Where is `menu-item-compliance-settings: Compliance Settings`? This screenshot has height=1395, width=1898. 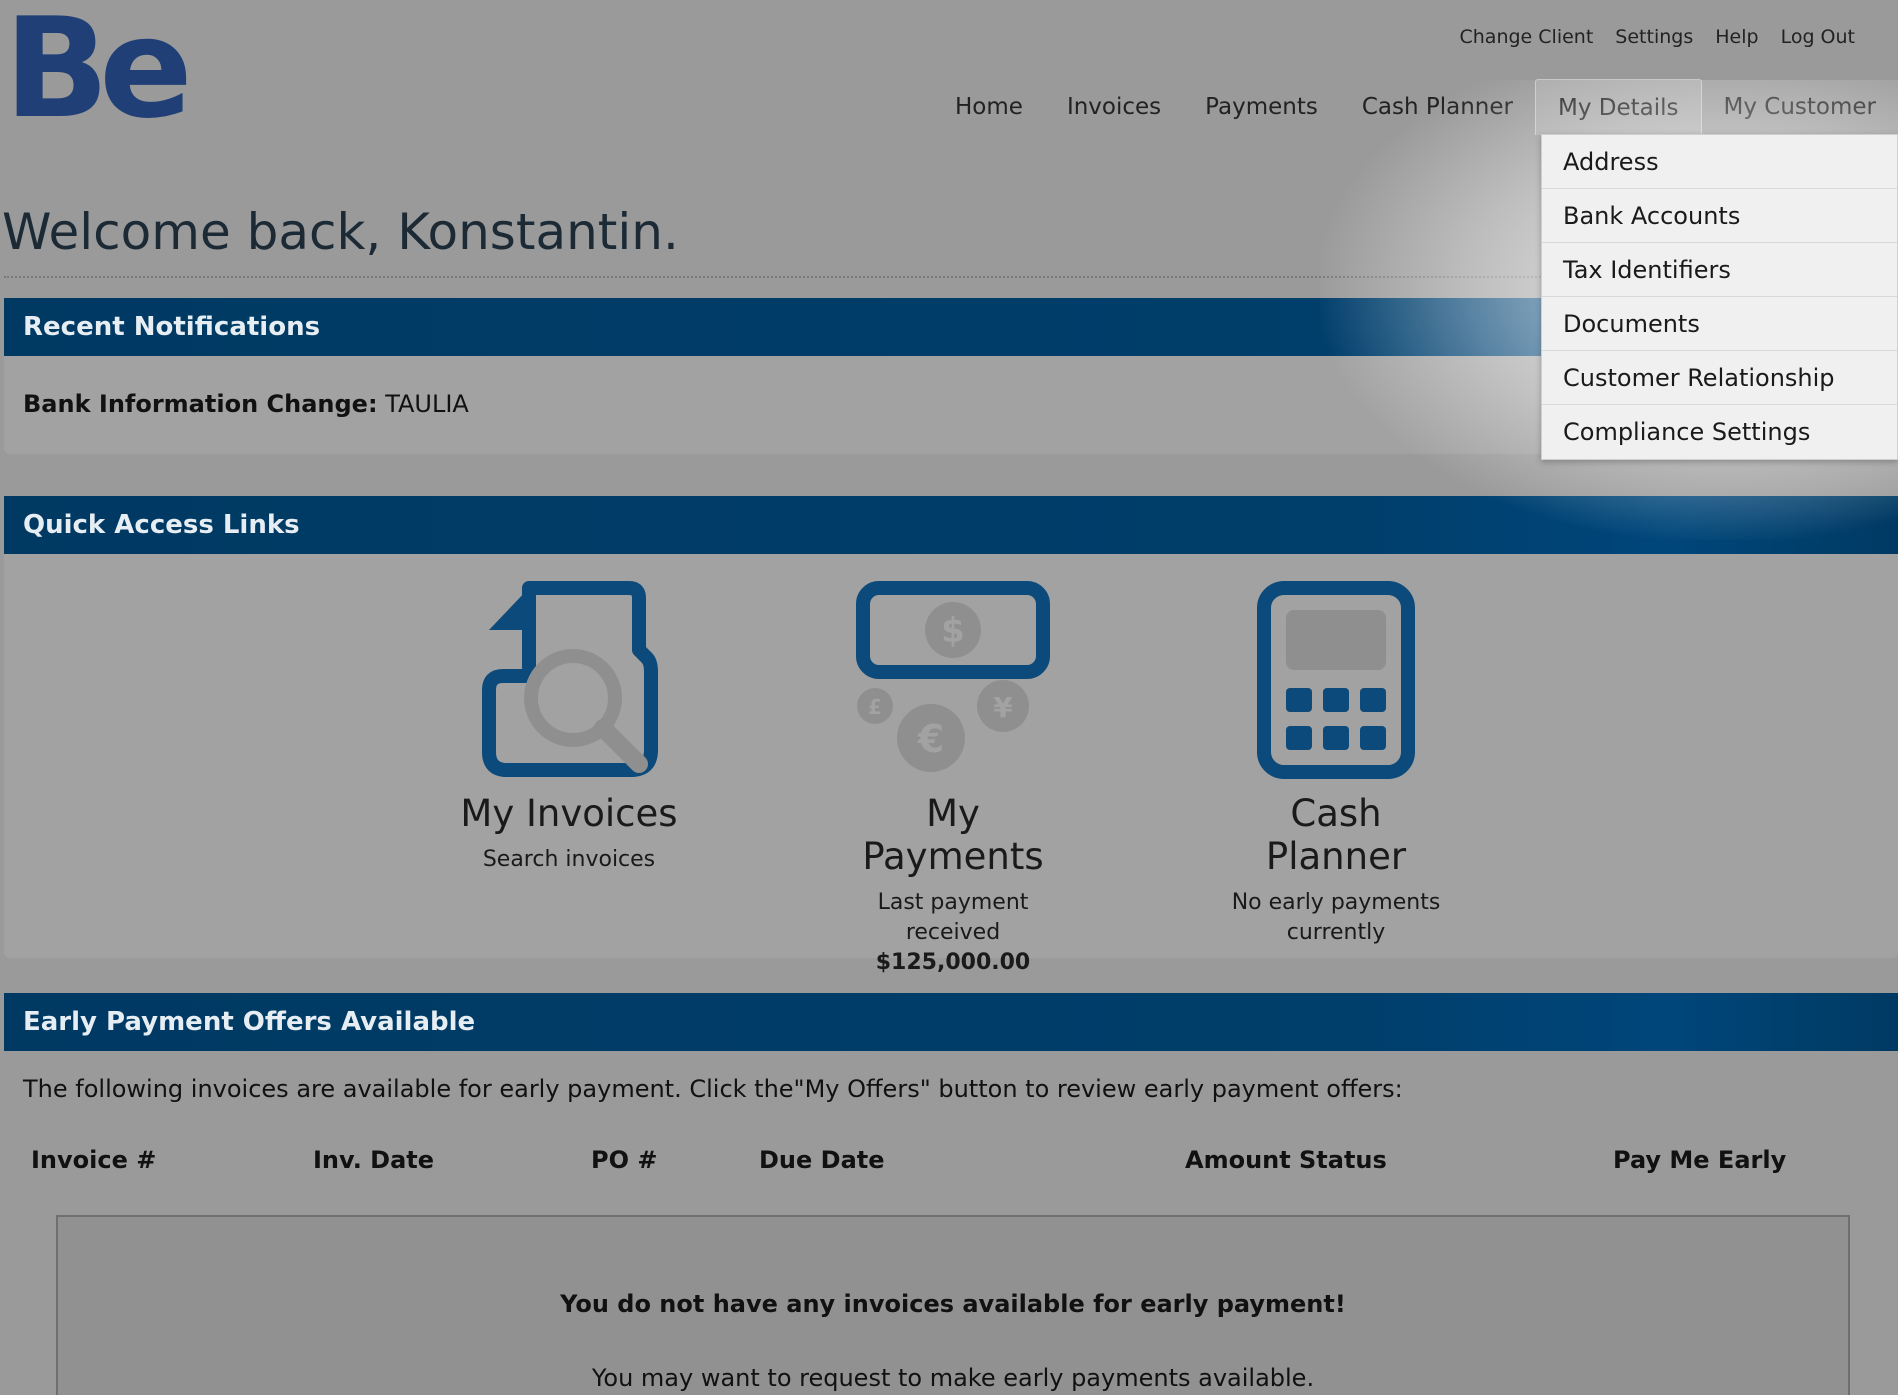
menu-item-compliance-settings: Compliance Settings is located at coordinates (1719, 432).